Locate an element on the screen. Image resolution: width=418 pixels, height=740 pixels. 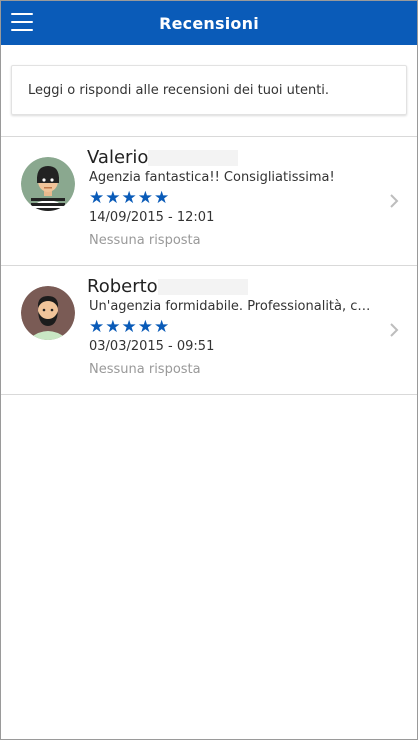
app-bar: Recensioni is located at coordinates (209, 23).